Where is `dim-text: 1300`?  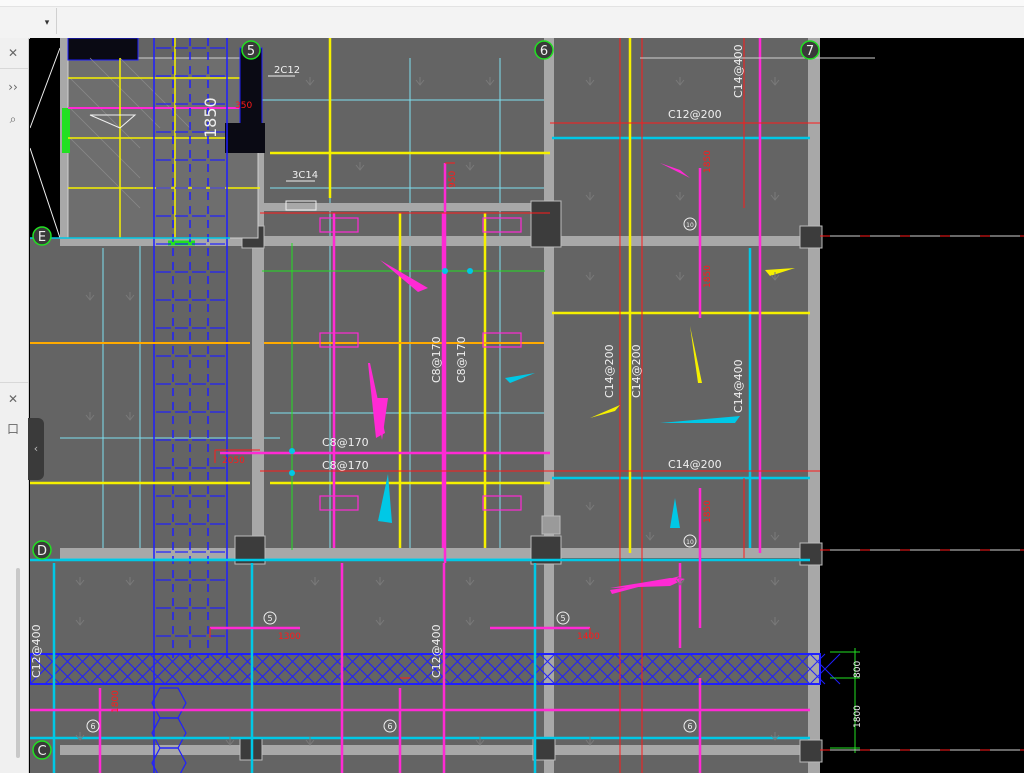 dim-text: 1300 is located at coordinates (289, 637).